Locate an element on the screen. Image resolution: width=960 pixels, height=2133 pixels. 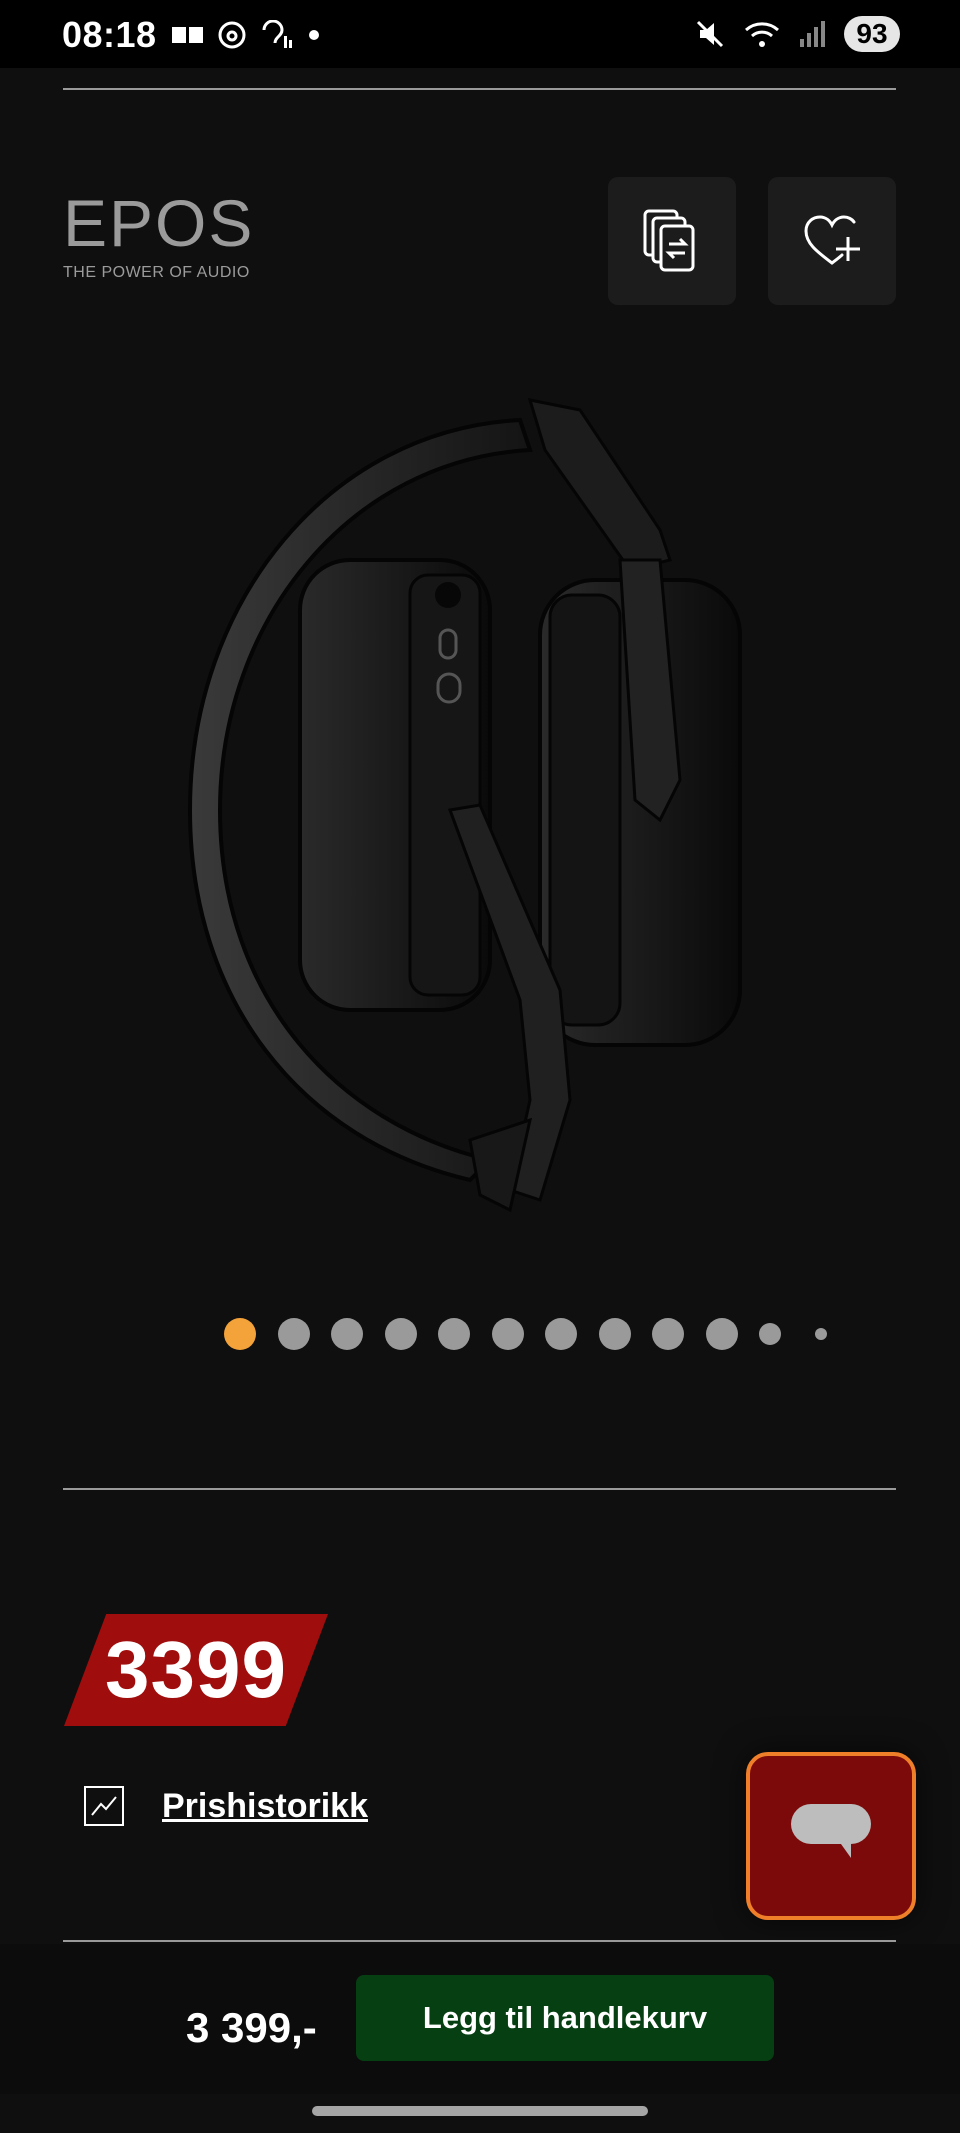
battery-indicator: 93 is located at coordinates (872, 34).